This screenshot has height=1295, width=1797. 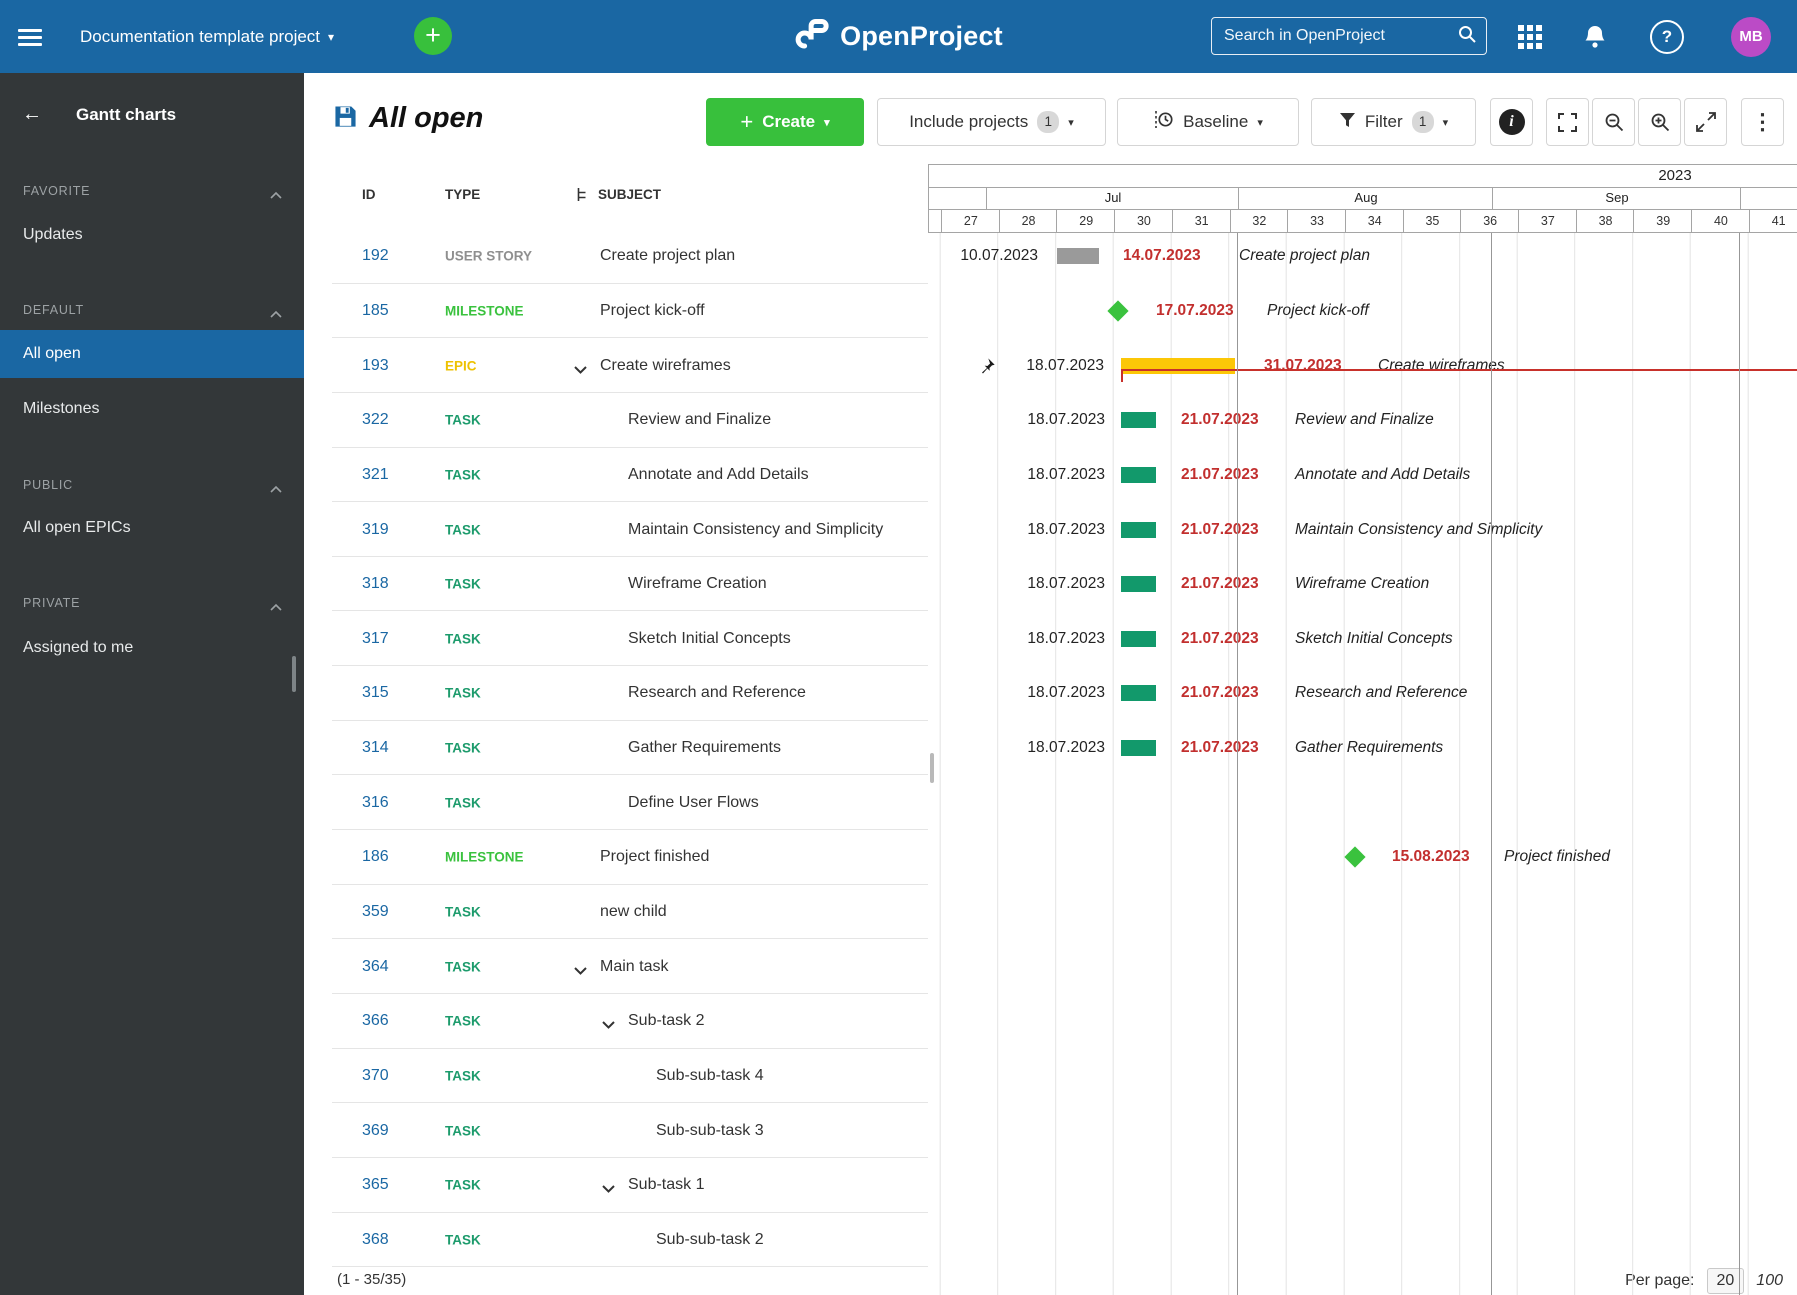 I want to click on work-package-id-link: 365, so click(x=375, y=1185).